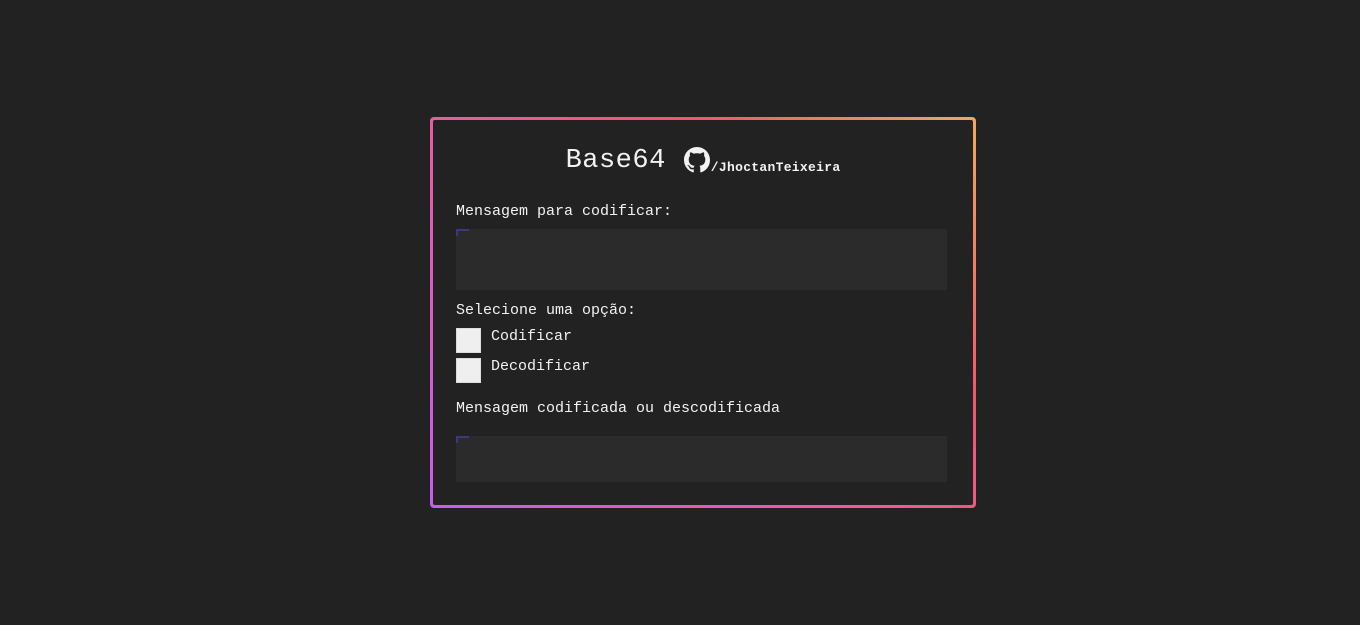 Image resolution: width=1360 pixels, height=625 pixels. What do you see at coordinates (701, 459) in the screenshot?
I see `result-output` at bounding box center [701, 459].